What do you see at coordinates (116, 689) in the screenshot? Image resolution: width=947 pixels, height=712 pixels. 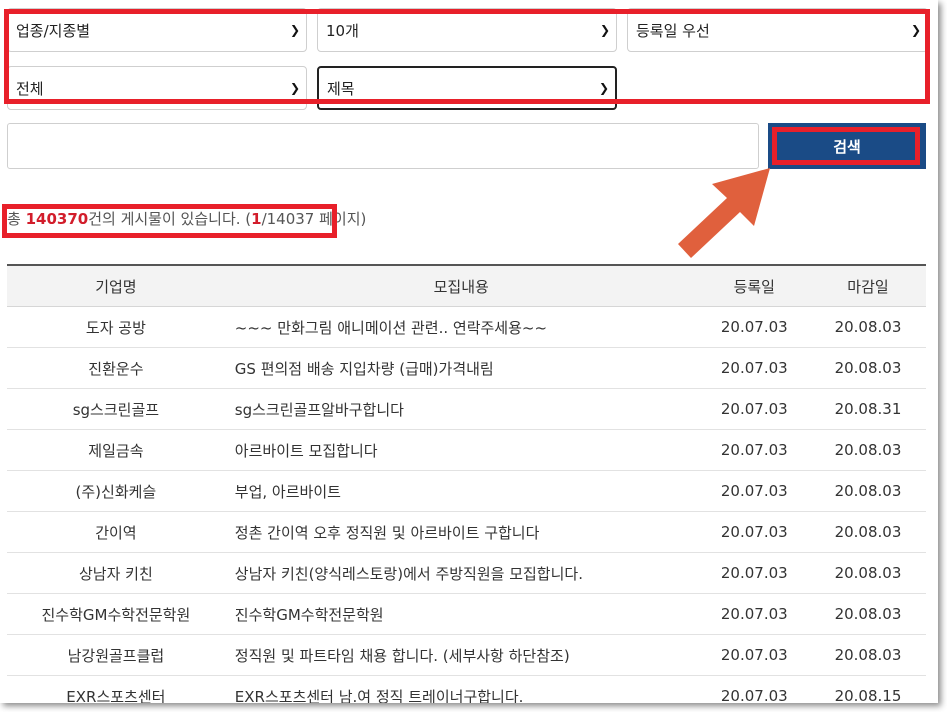 I see `company-cell: EXR스포츠센터` at bounding box center [116, 689].